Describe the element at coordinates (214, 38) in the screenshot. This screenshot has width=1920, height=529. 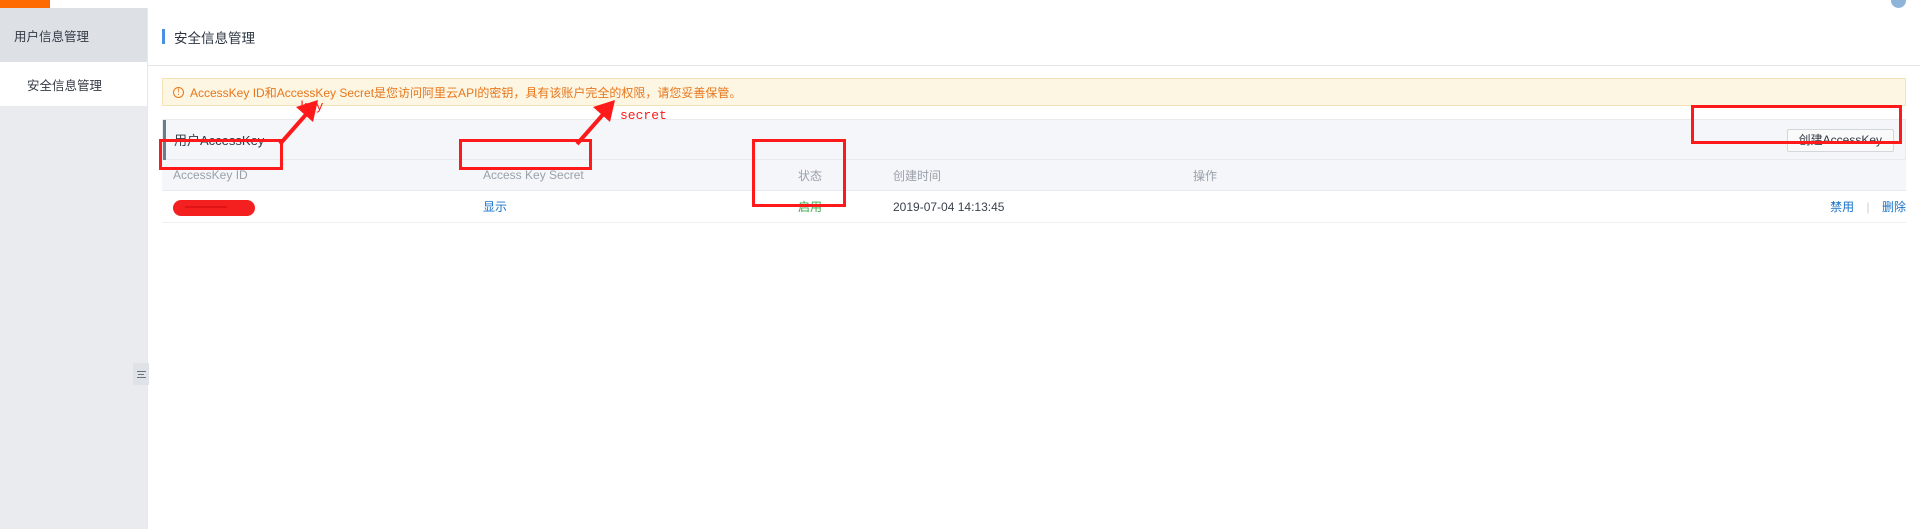
I see `page-title: 安全信息管理` at that location.